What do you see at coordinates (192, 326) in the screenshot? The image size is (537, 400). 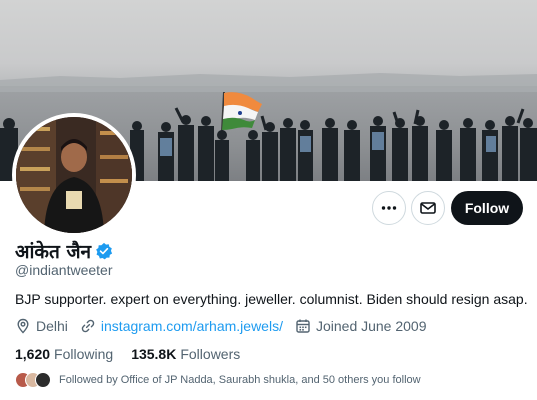 I see `website-link: instagram.com/arham.jewels/` at bounding box center [192, 326].